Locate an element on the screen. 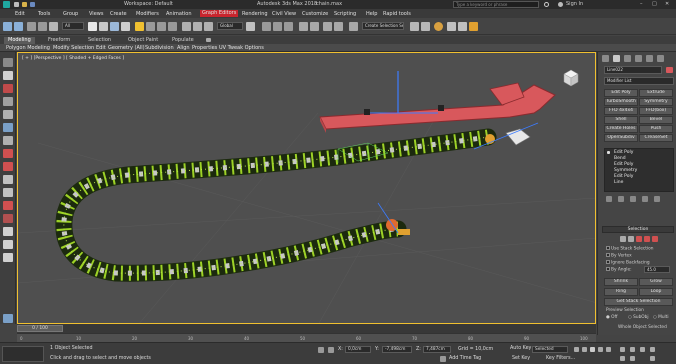 The image size is (676, 364). light-icon is located at coordinates (8, 179).